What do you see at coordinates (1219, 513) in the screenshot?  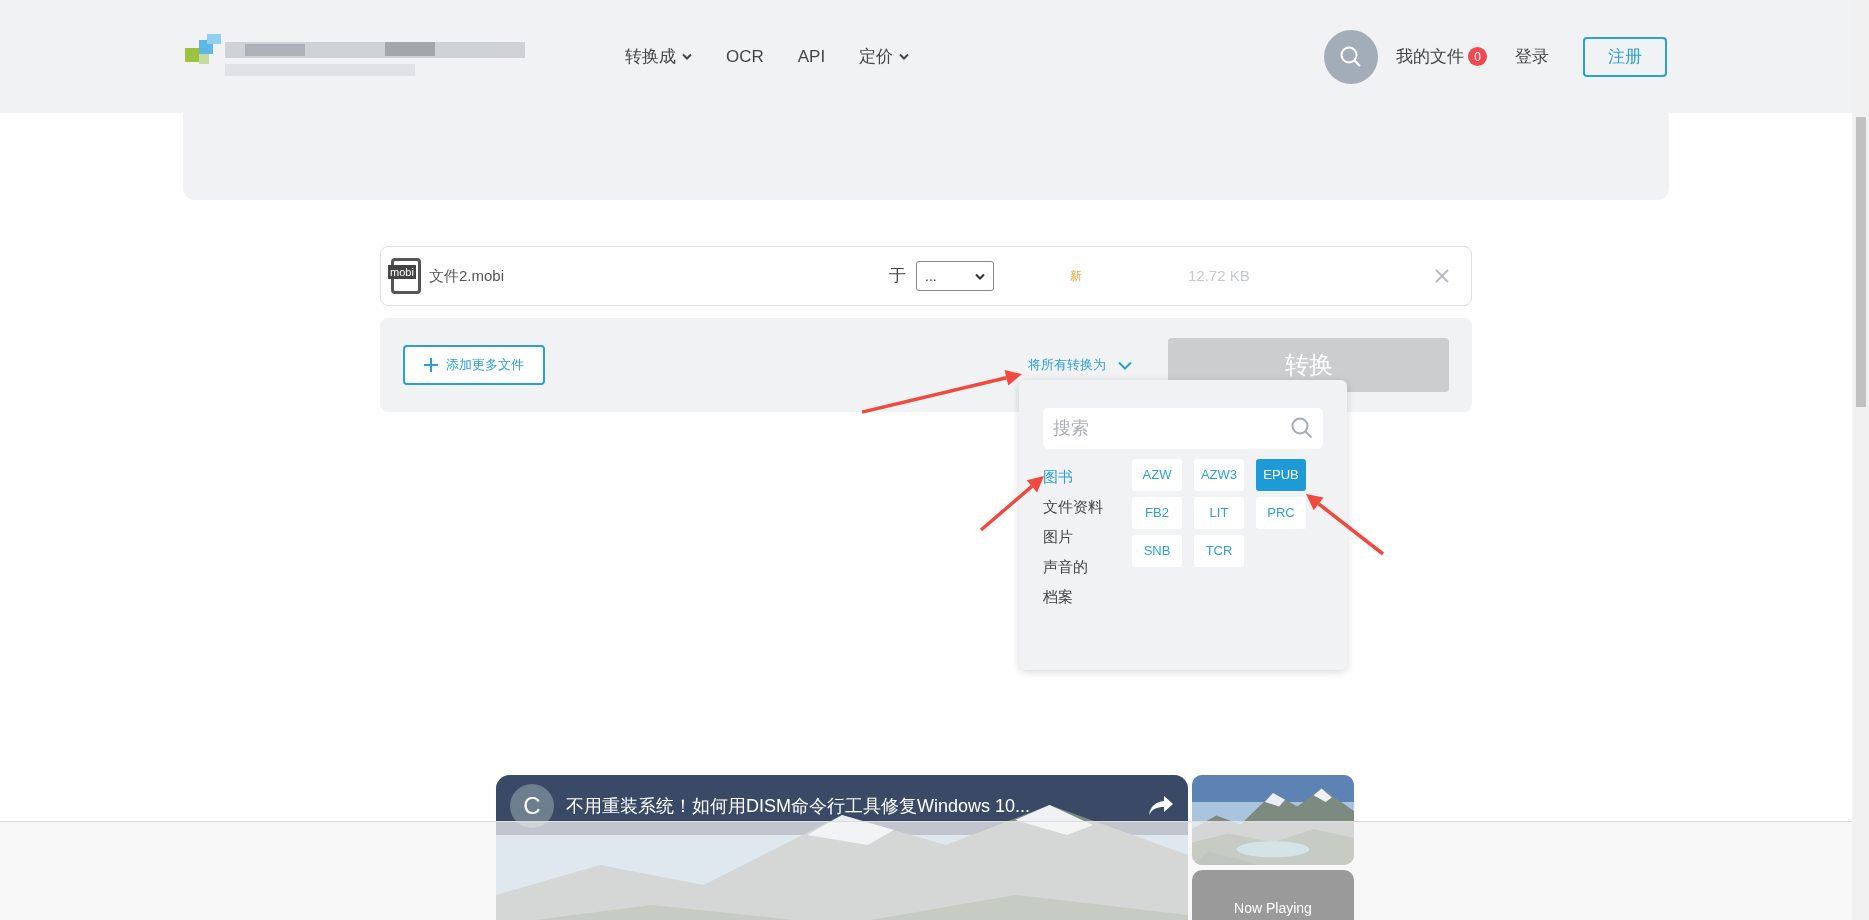 I see `format-option: LIT` at bounding box center [1219, 513].